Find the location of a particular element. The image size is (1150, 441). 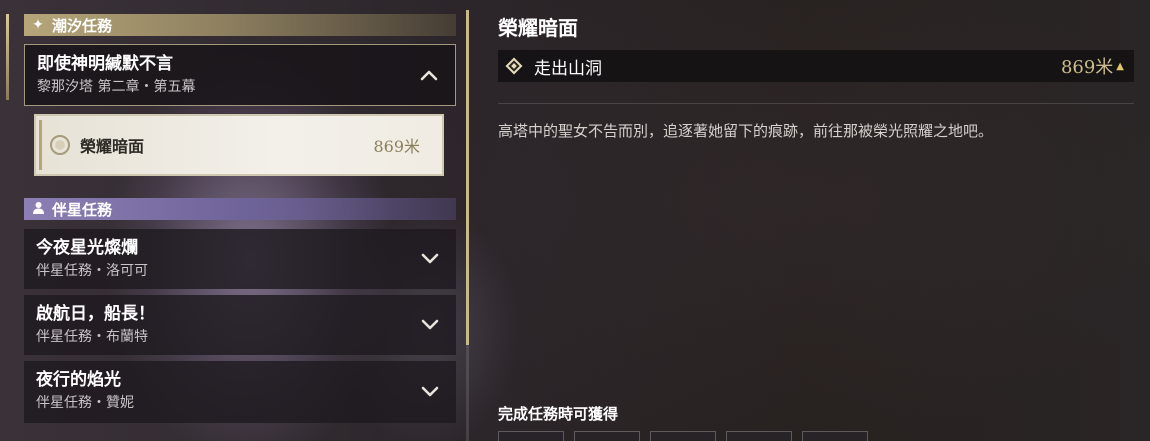

quest-item-tide-expanded: 即使神明緘默不言 黎那汐塔 第二章・第五幕 is located at coordinates (240, 75).